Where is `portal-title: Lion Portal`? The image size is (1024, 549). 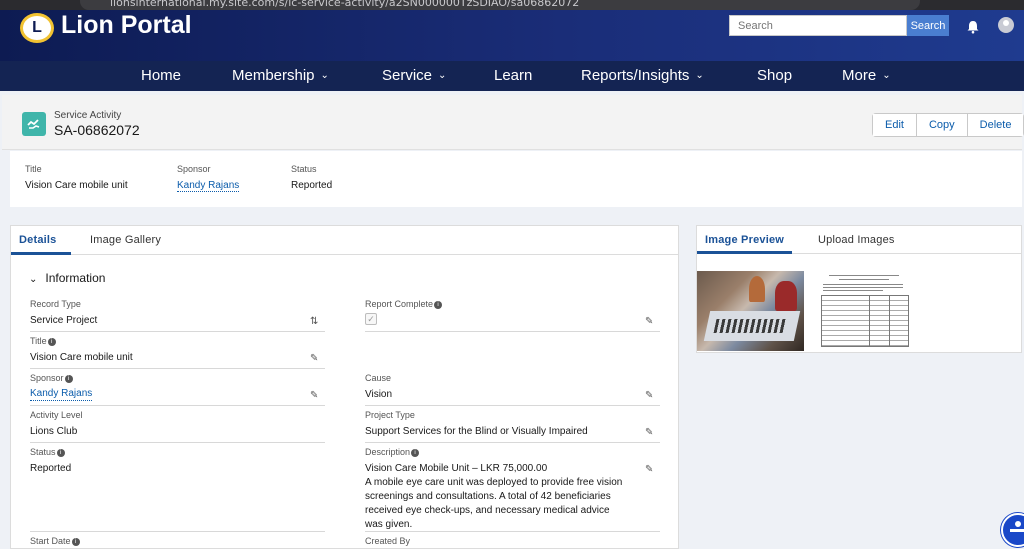
portal-title: Lion Portal is located at coordinates (126, 25).